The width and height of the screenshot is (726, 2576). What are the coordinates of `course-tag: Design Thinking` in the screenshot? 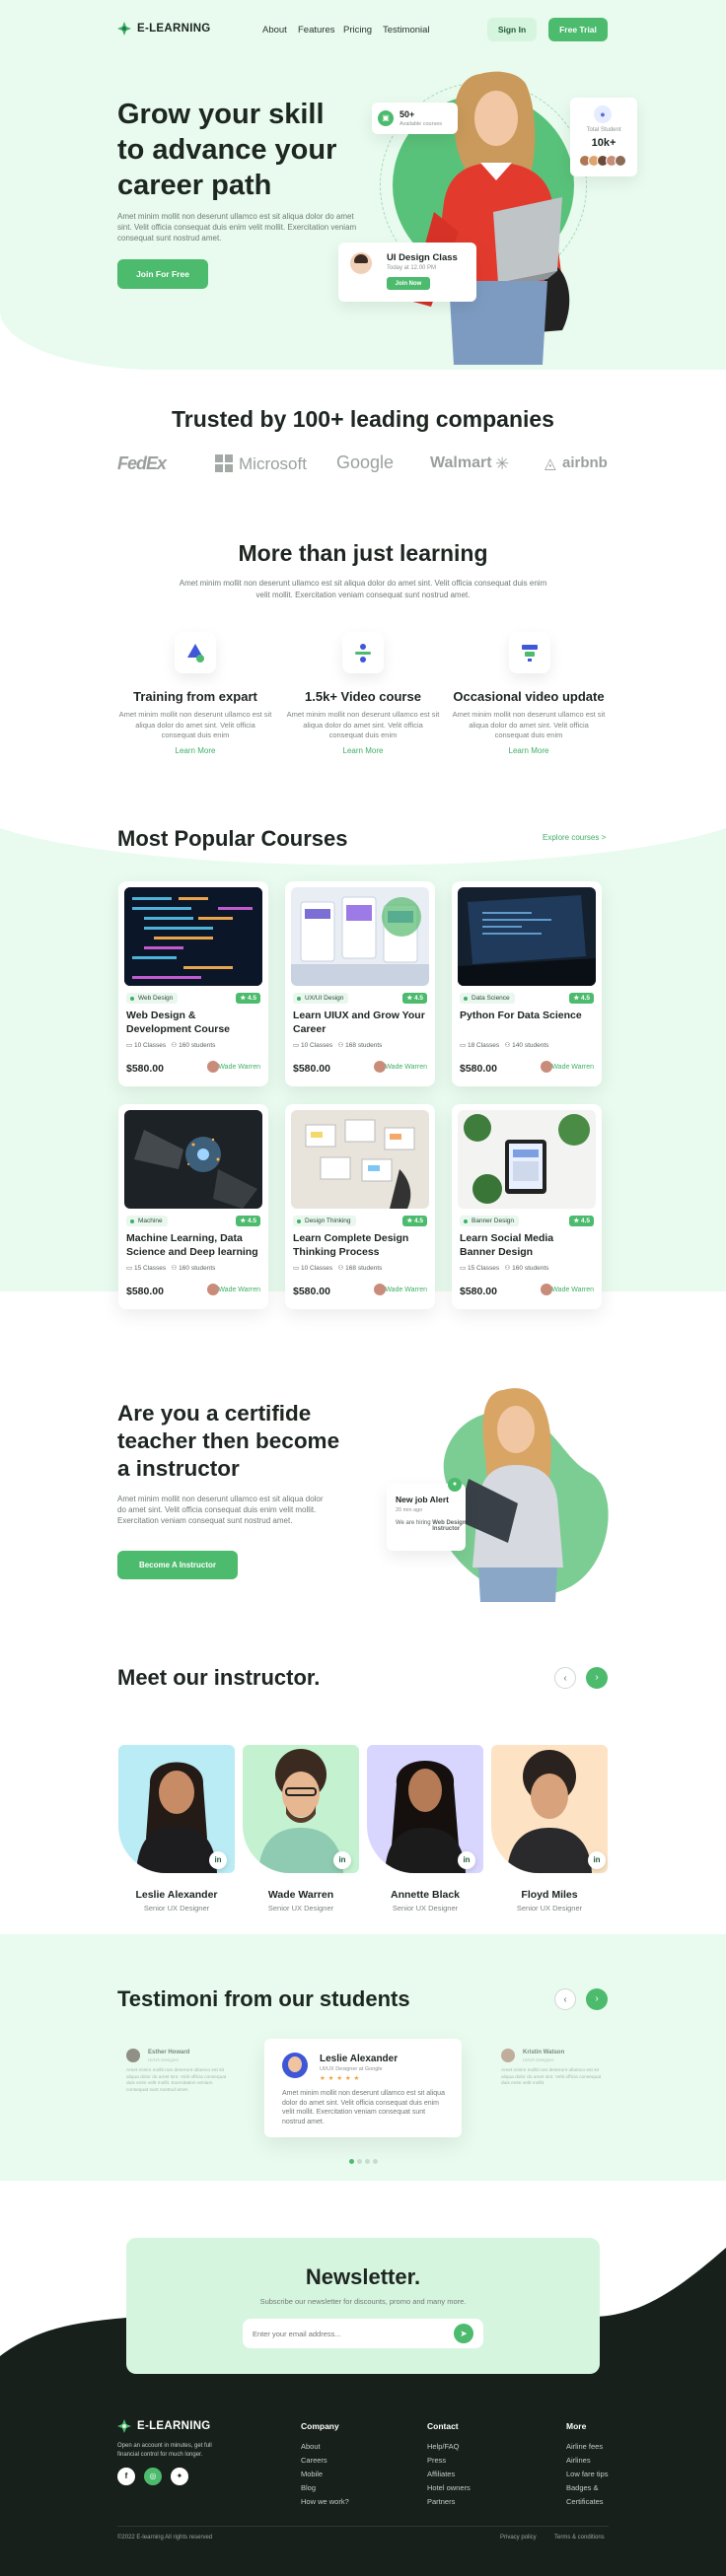 It's located at (324, 1221).